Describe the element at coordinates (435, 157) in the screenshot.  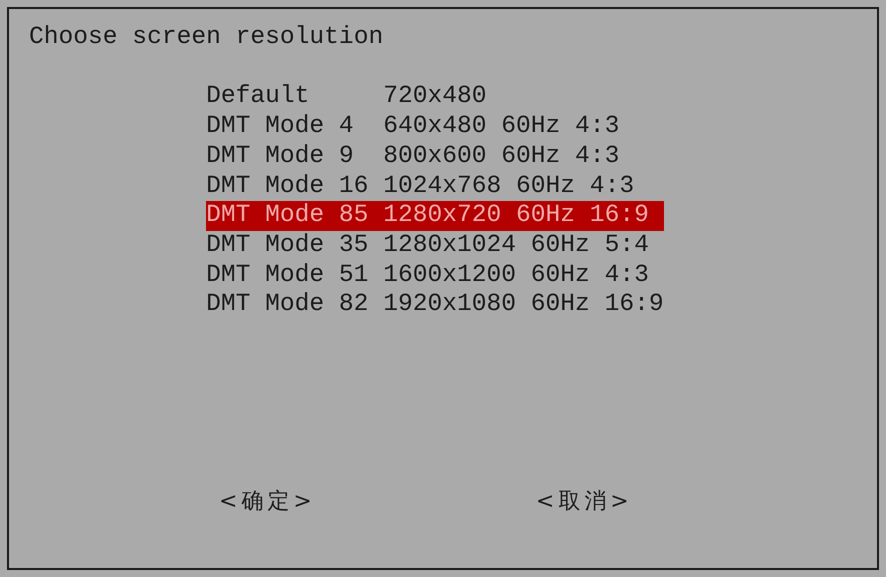
I see `menu-item: DMT Mode 9 800x600 60Hz 4:3` at that location.